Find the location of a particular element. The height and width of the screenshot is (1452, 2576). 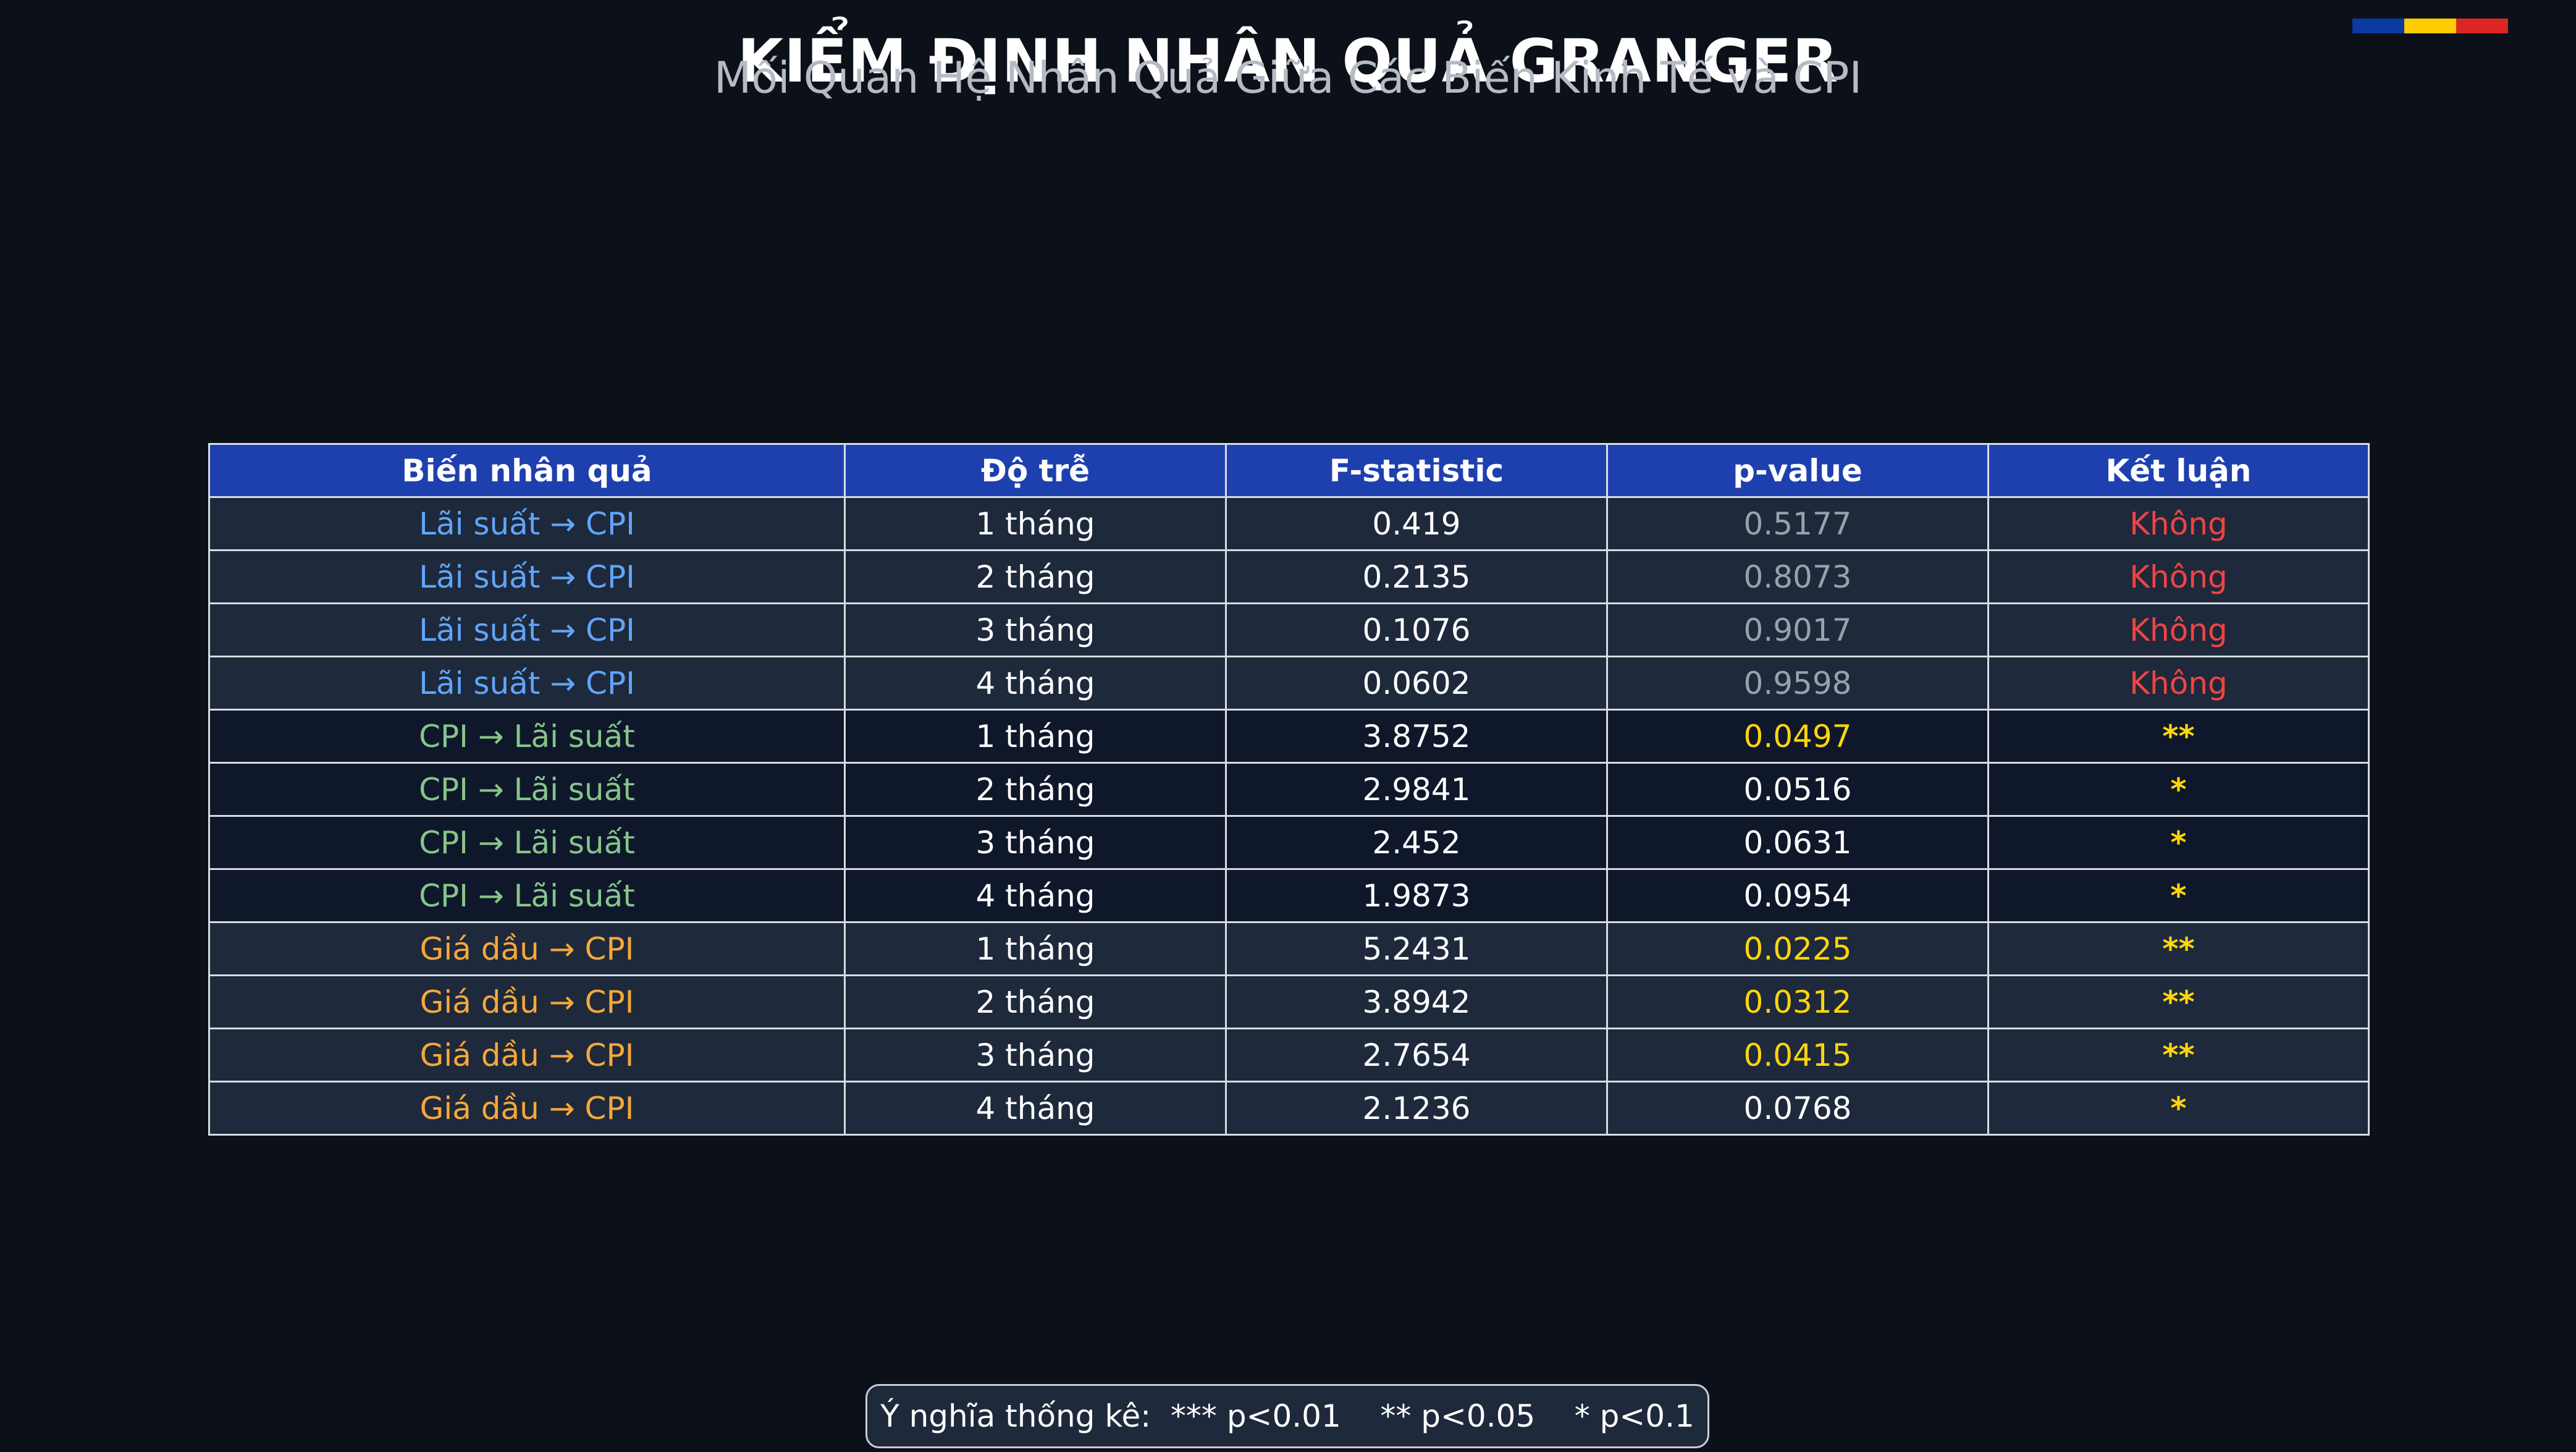

cell-f-statistic: 1.9873 is located at coordinates (1416, 895).